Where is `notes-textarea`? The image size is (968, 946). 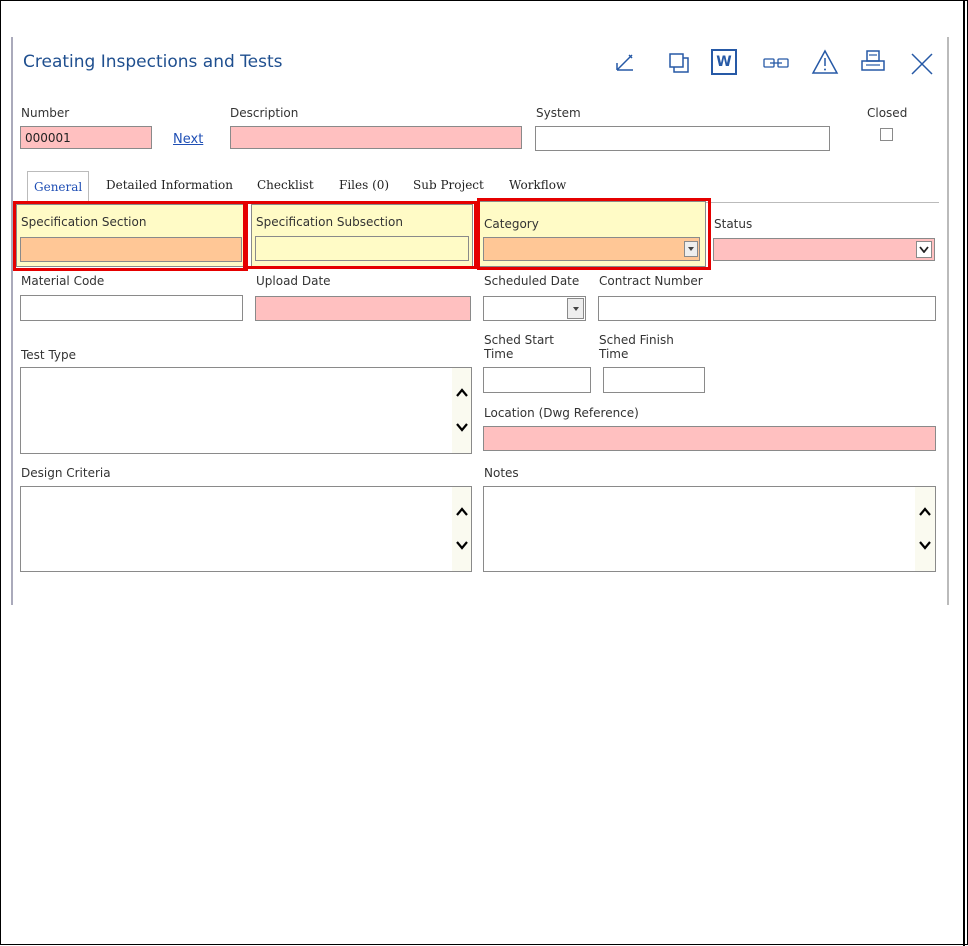
notes-textarea is located at coordinates (709, 529).